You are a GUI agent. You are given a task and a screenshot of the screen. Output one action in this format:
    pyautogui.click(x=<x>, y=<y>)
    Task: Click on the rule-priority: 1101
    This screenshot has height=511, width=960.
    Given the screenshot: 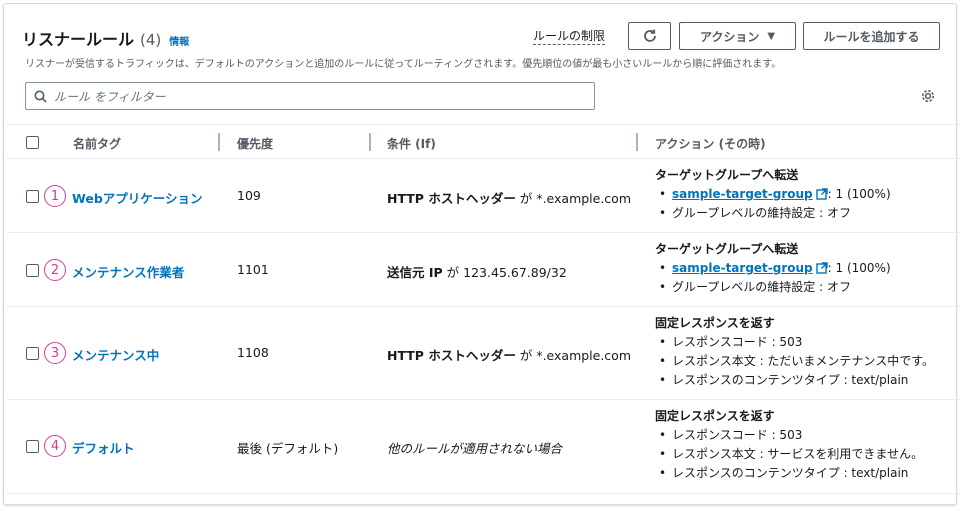 What is the action you would take?
    pyautogui.click(x=253, y=269)
    